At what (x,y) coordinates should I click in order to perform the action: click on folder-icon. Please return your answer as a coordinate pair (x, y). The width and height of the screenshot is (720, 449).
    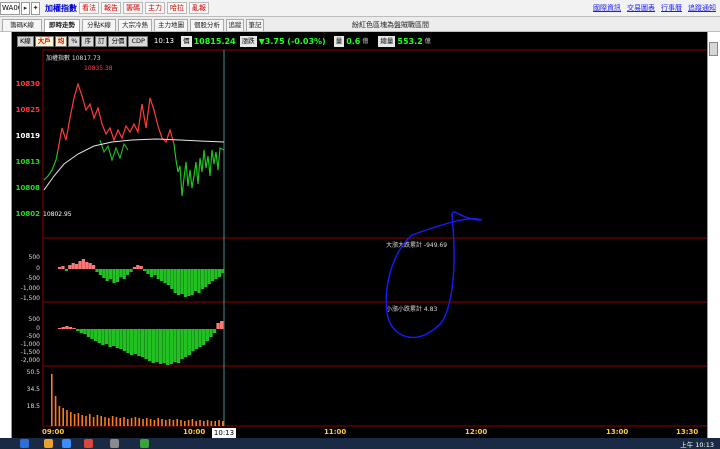
    Looking at the image, I should click on (48, 443).